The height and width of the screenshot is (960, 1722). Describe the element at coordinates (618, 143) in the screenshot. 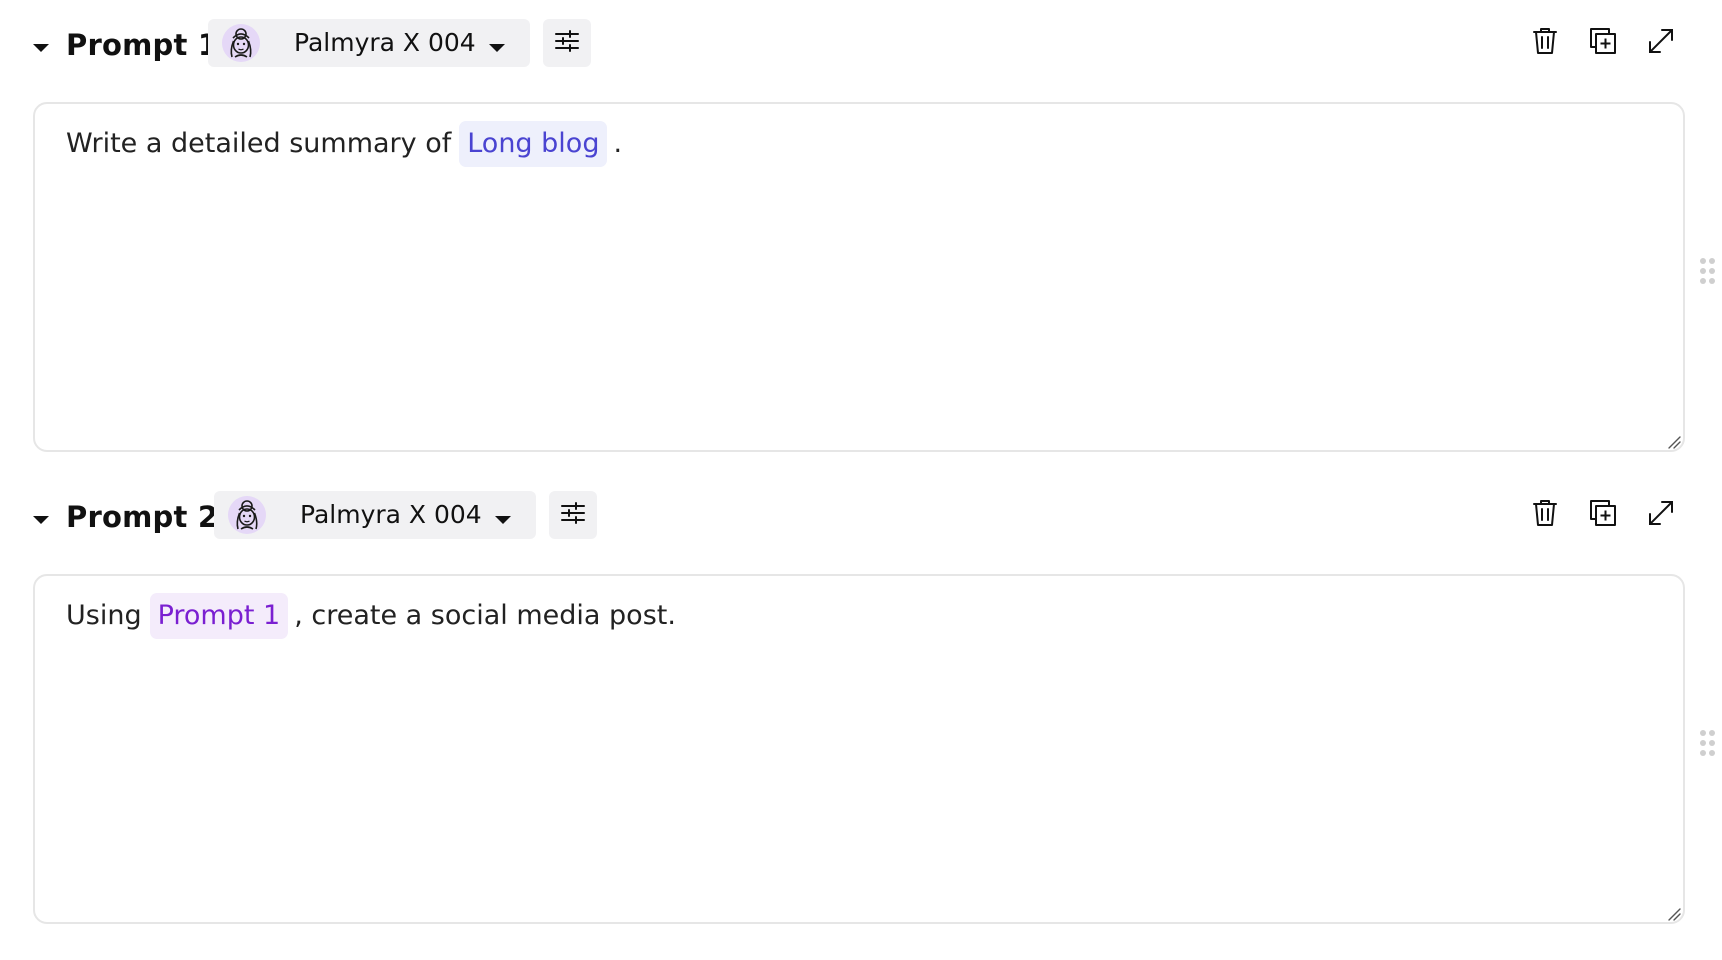

I see `prompt-text-after: .` at that location.